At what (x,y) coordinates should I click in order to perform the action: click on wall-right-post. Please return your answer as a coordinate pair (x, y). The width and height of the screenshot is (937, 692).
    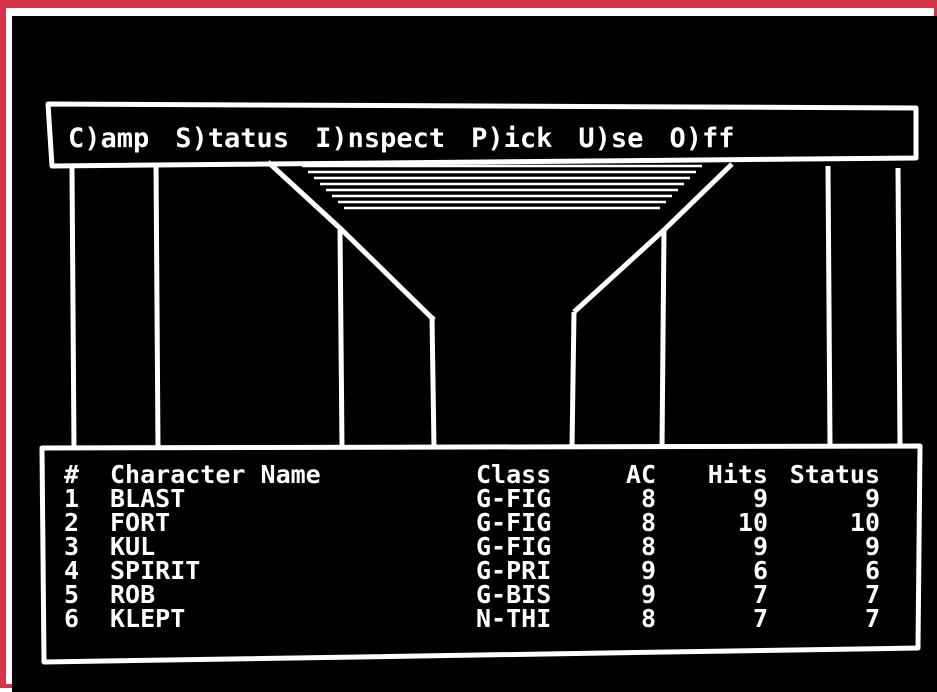
    Looking at the image, I should click on (663, 339).